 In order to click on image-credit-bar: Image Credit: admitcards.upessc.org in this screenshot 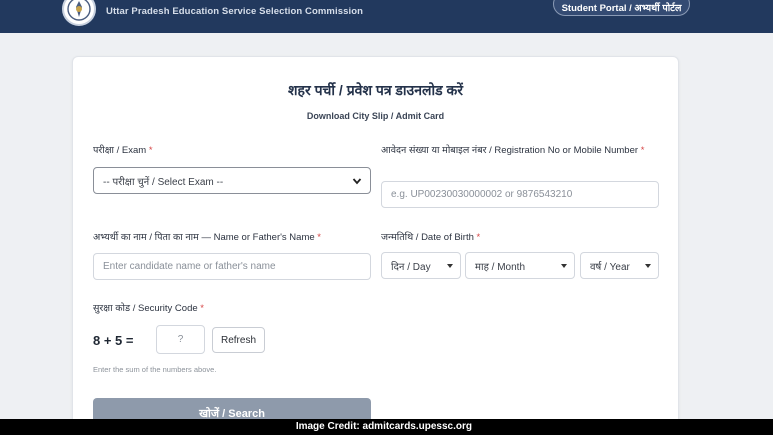, I will do `click(386, 427)`.